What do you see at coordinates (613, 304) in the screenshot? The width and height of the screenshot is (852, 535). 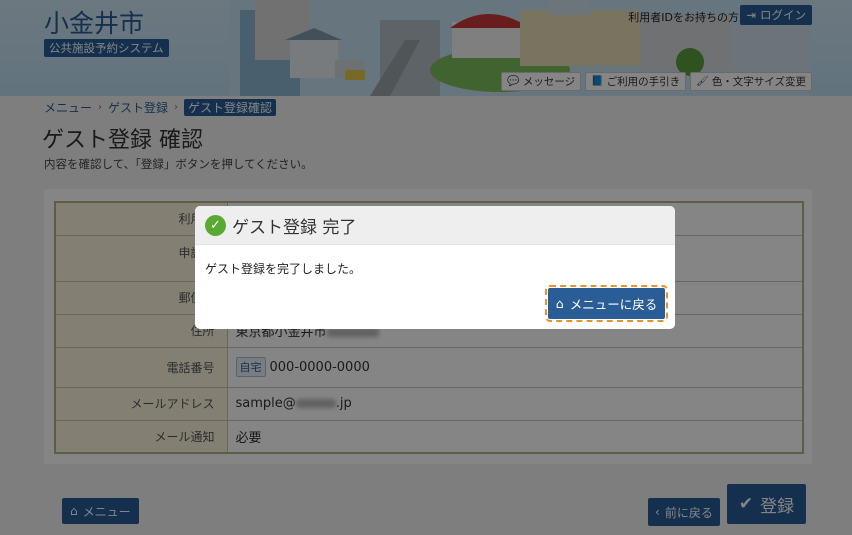 I see `return-to-menu-label: メニューに戻る` at bounding box center [613, 304].